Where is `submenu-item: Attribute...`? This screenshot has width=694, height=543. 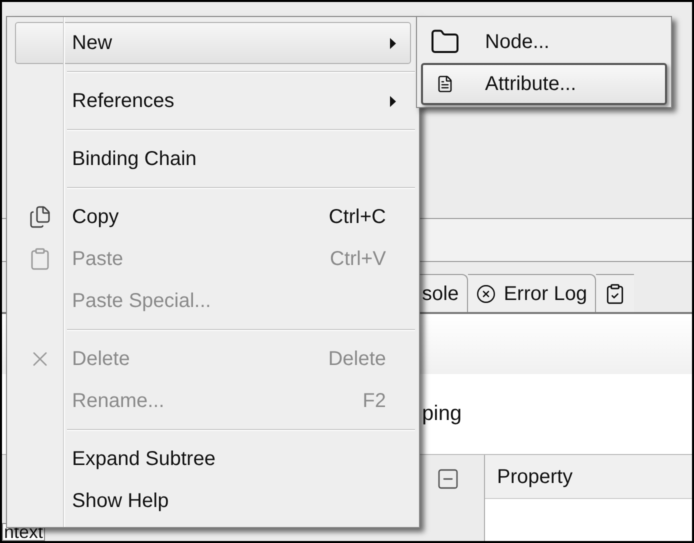
submenu-item: Attribute... is located at coordinates (544, 84).